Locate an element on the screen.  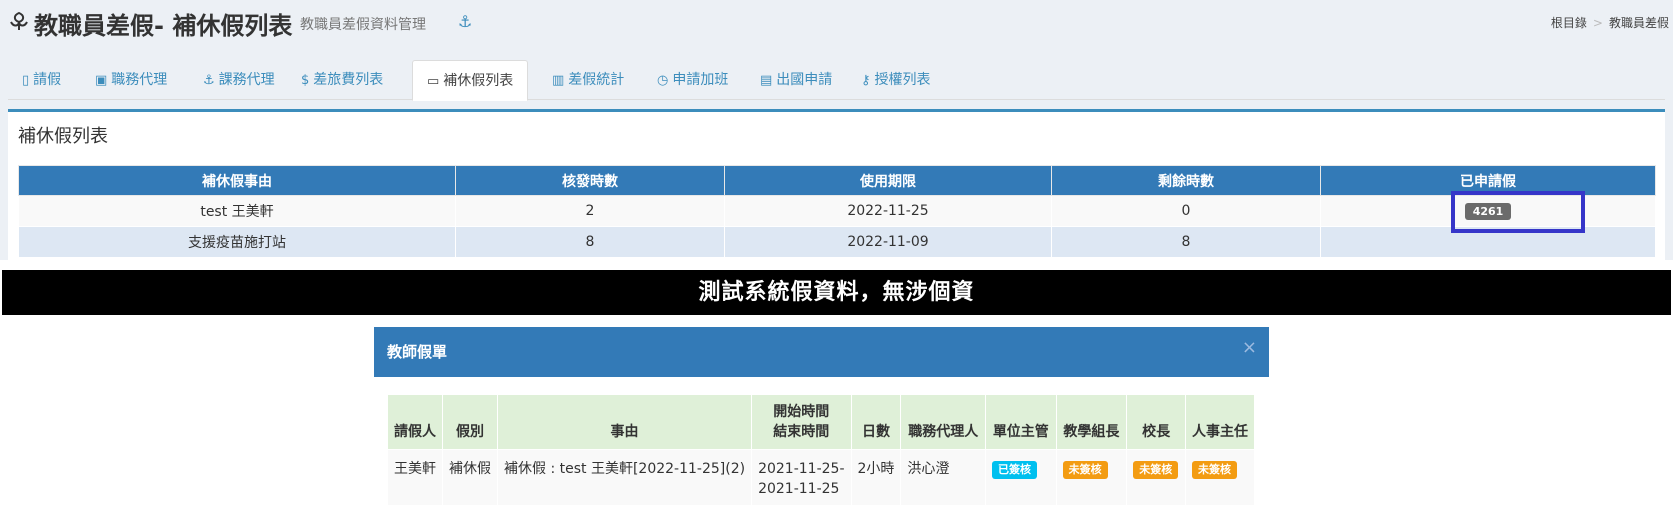
remaining-cell: 0 is located at coordinates (1186, 211).